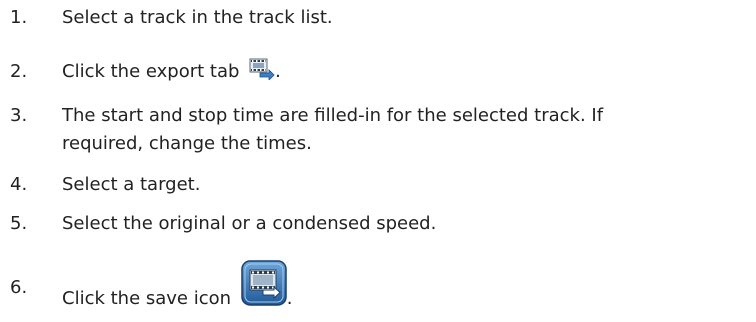 Image resolution: width=756 pixels, height=322 pixels. I want to click on step-number: 6., so click(19, 287).